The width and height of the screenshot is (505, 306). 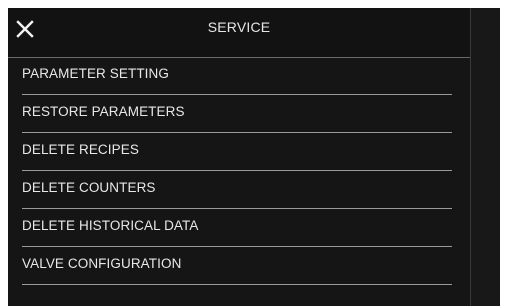 I want to click on menu-item-delete-counters: DELETE COUNTERS, so click(x=239, y=192).